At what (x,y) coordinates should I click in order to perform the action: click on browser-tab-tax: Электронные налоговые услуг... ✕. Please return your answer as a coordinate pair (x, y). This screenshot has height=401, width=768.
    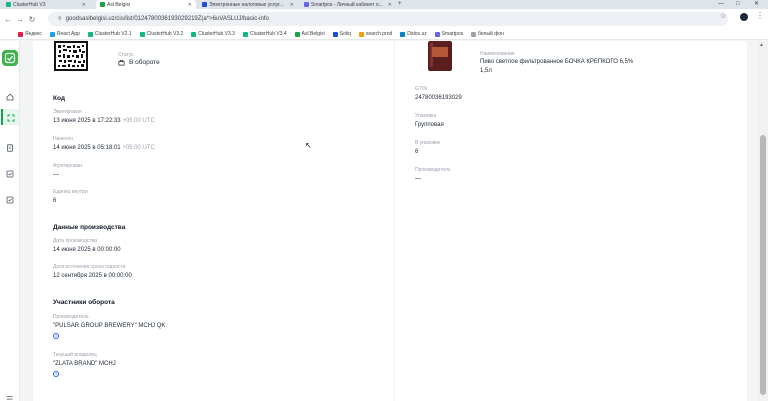
    Looking at the image, I should click on (248, 4).